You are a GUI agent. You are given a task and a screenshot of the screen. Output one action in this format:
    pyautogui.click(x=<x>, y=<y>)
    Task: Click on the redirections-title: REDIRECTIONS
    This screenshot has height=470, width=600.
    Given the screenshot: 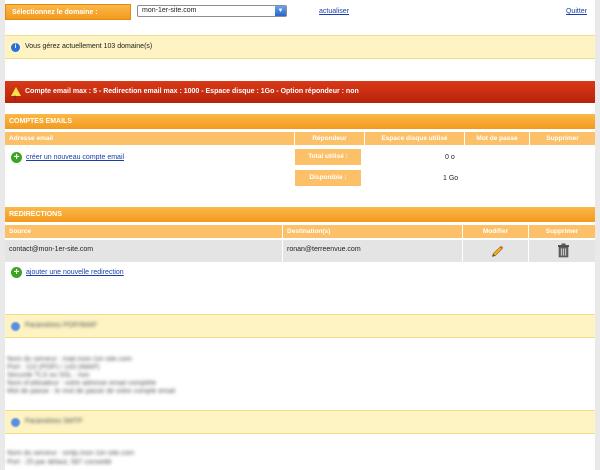 What is the action you would take?
    pyautogui.click(x=300, y=214)
    